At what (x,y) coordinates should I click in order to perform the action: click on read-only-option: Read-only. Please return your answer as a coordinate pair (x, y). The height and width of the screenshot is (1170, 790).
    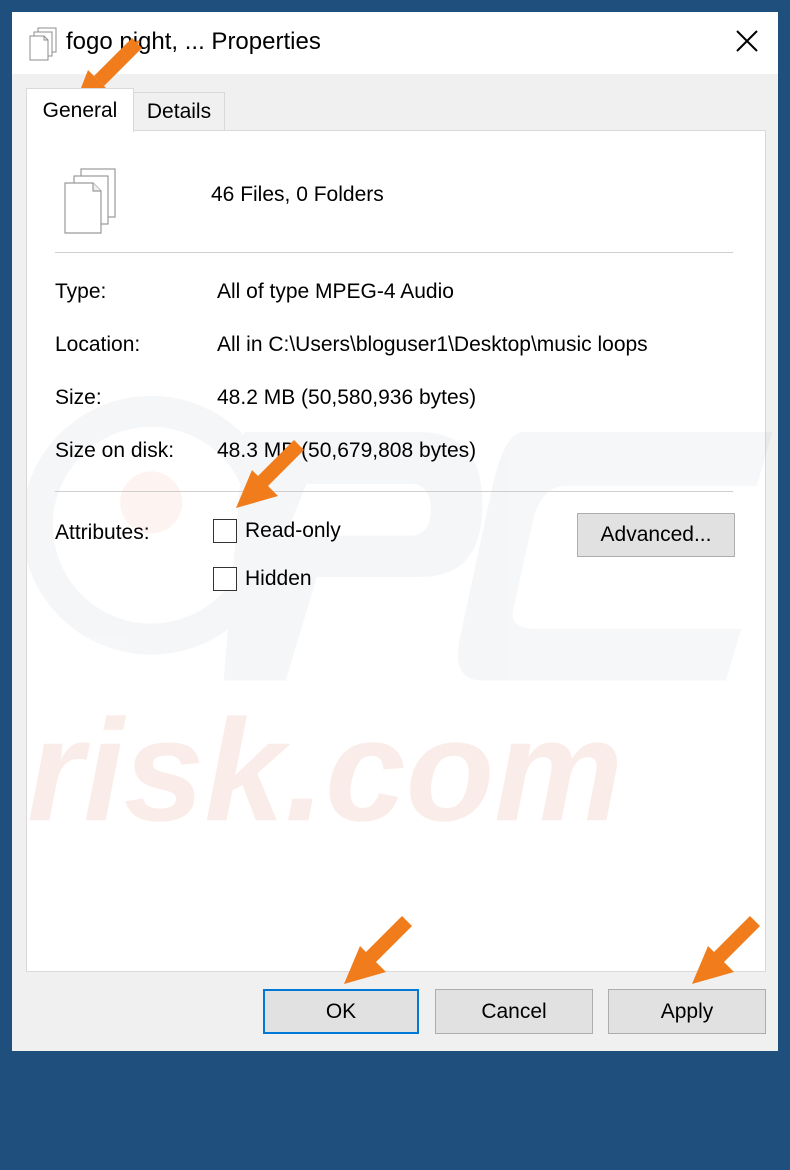
    Looking at the image, I should click on (277, 531).